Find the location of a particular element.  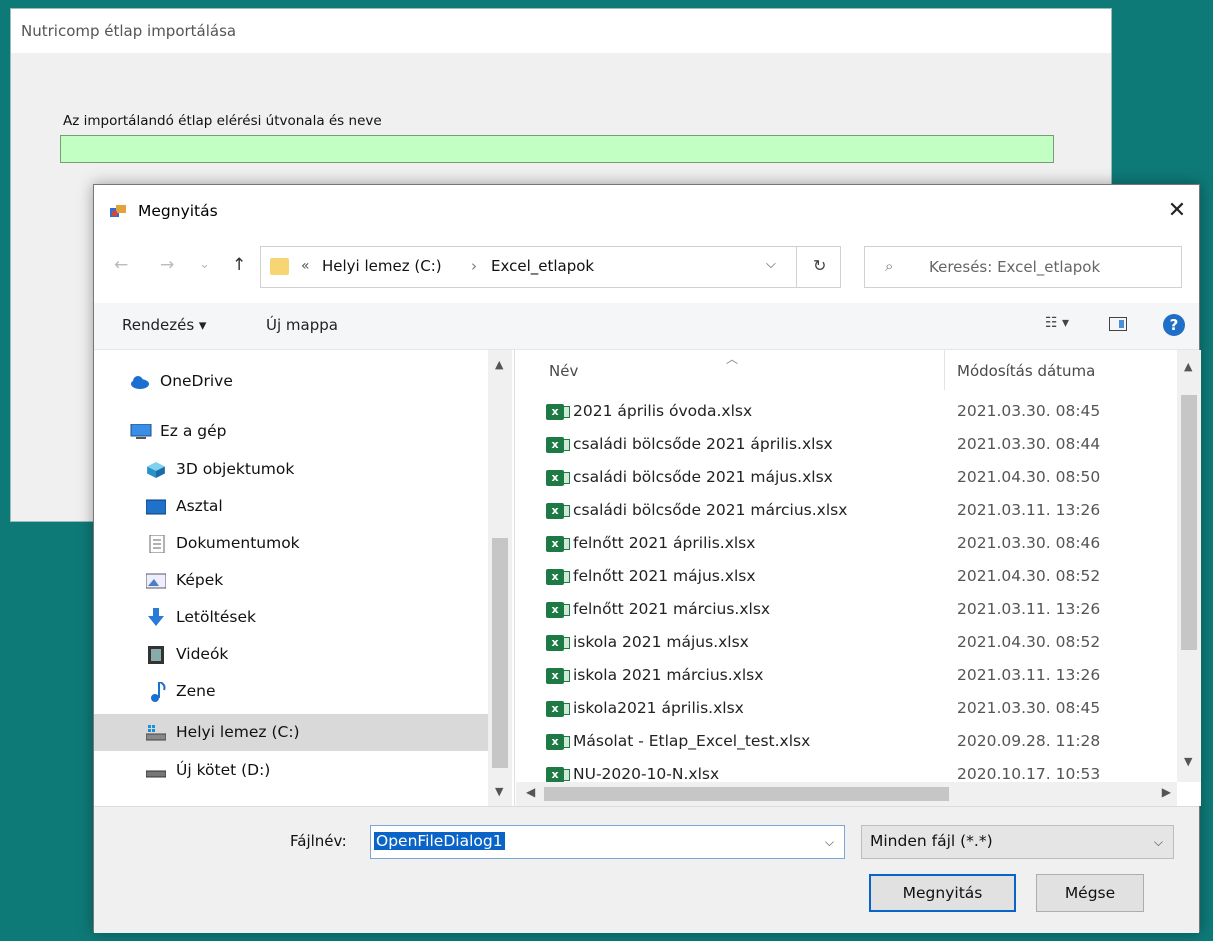

command-toolbar: Rendezés ▾ Új mappa ☷ ▾ ? is located at coordinates (646, 326).